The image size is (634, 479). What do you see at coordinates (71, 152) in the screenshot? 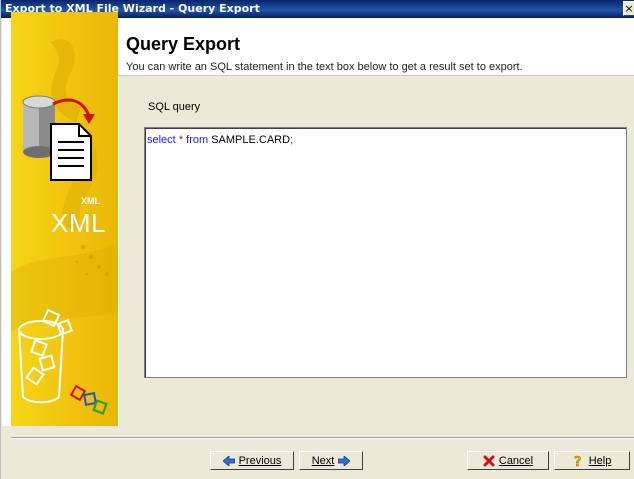
I see `document-icon` at bounding box center [71, 152].